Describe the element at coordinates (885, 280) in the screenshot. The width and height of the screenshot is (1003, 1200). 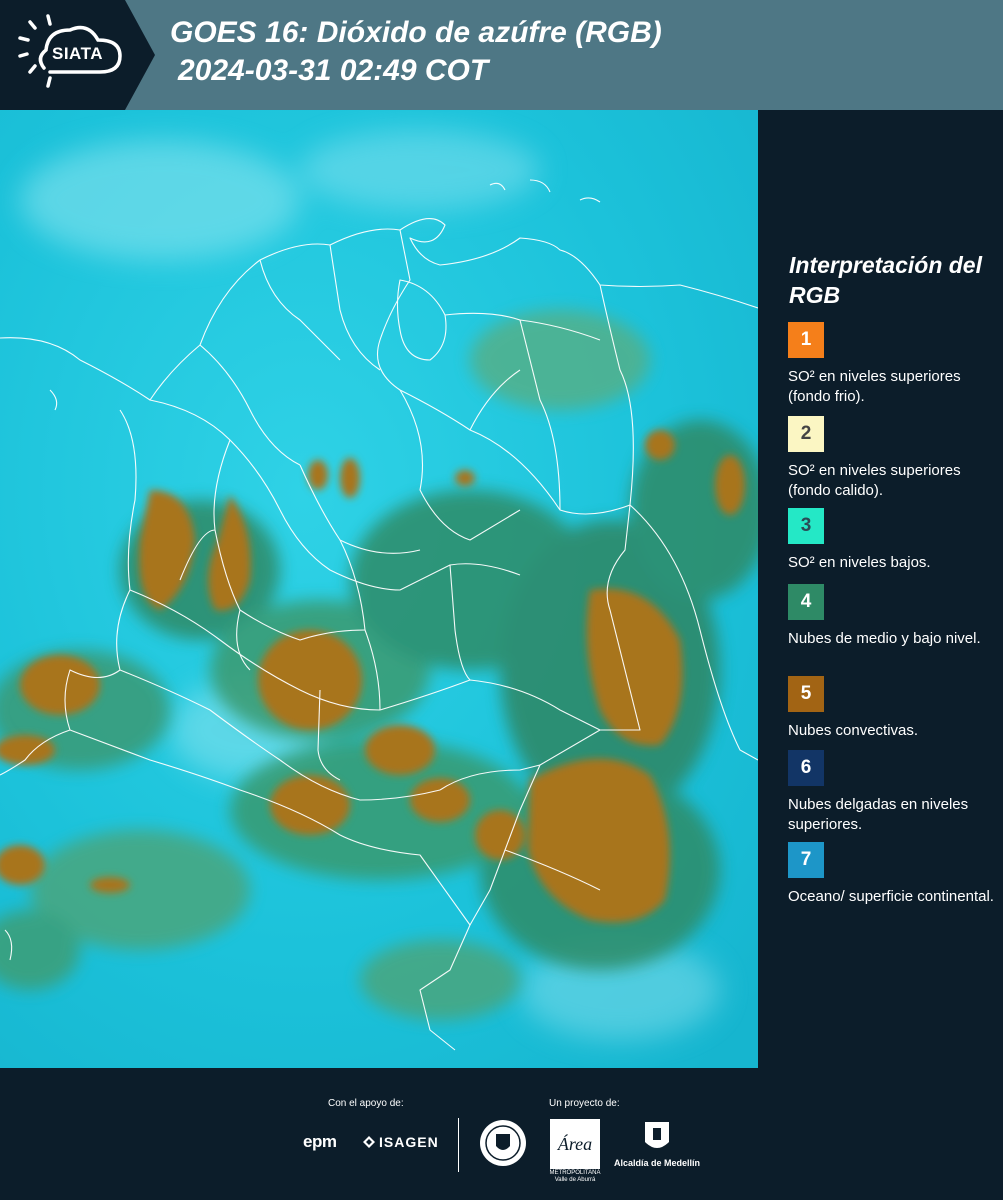
I see `legend-title: Interpretación del RGB` at that location.